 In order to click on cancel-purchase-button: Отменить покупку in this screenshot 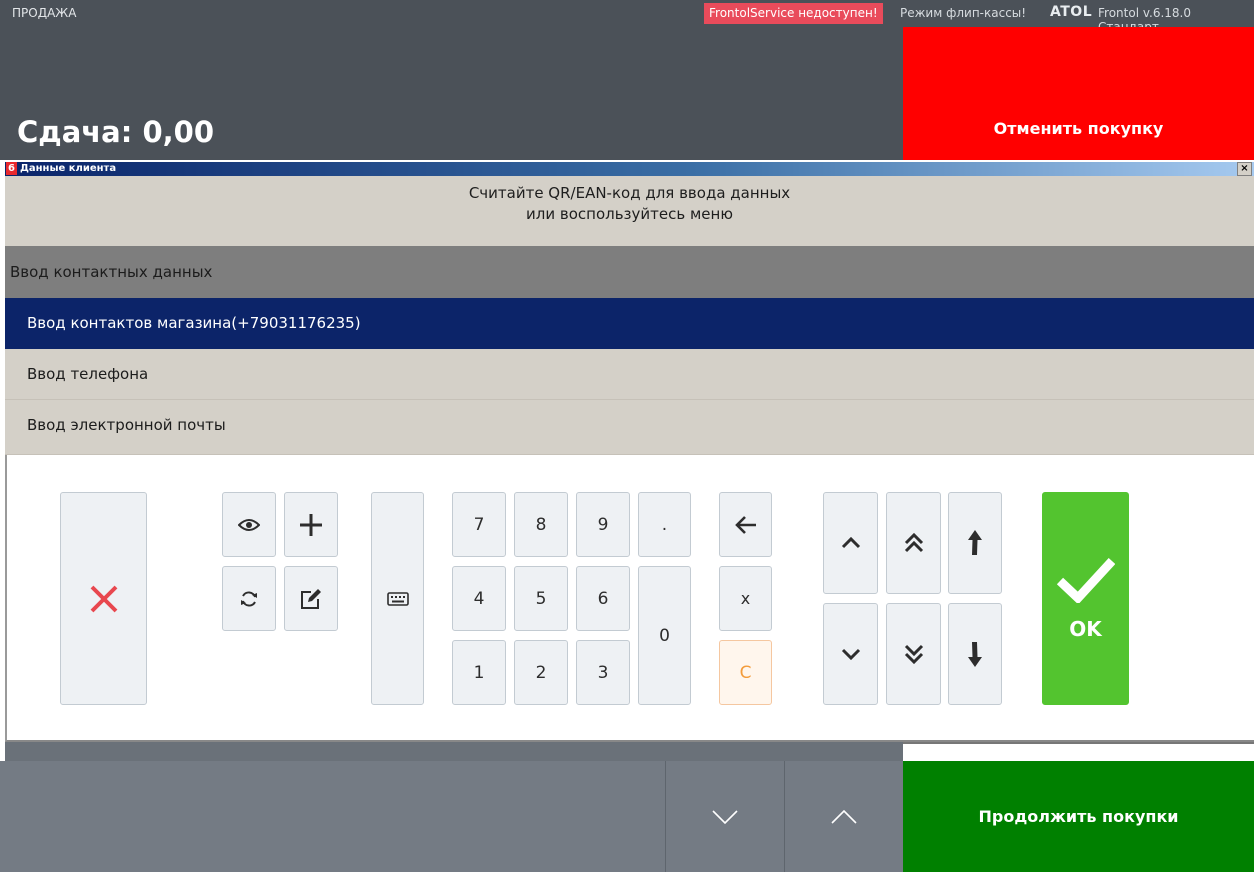, I will do `click(1078, 93)`.